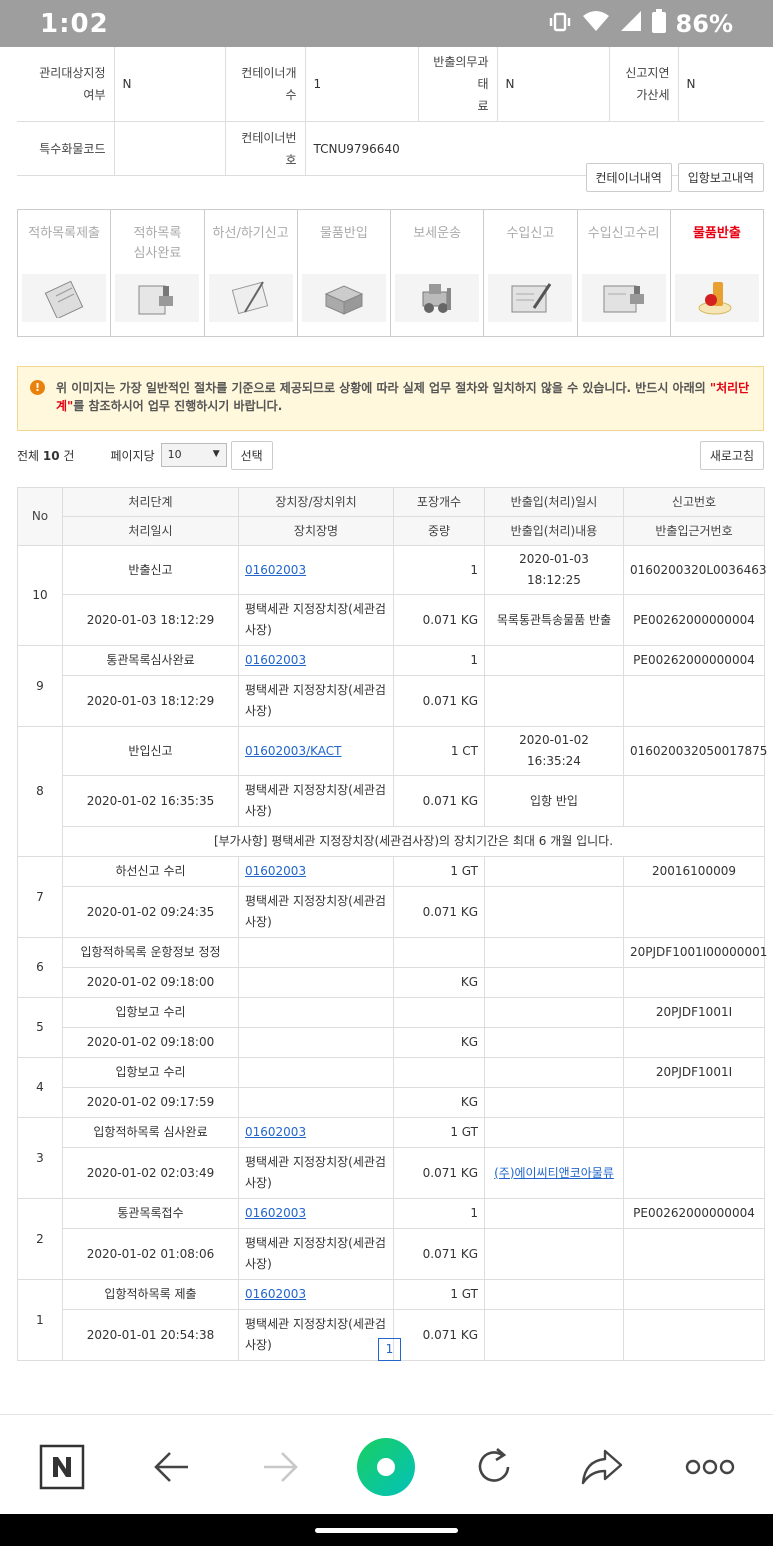  What do you see at coordinates (150, 660) in the screenshot?
I see `stage-cell: 통관목록심사완료` at bounding box center [150, 660].